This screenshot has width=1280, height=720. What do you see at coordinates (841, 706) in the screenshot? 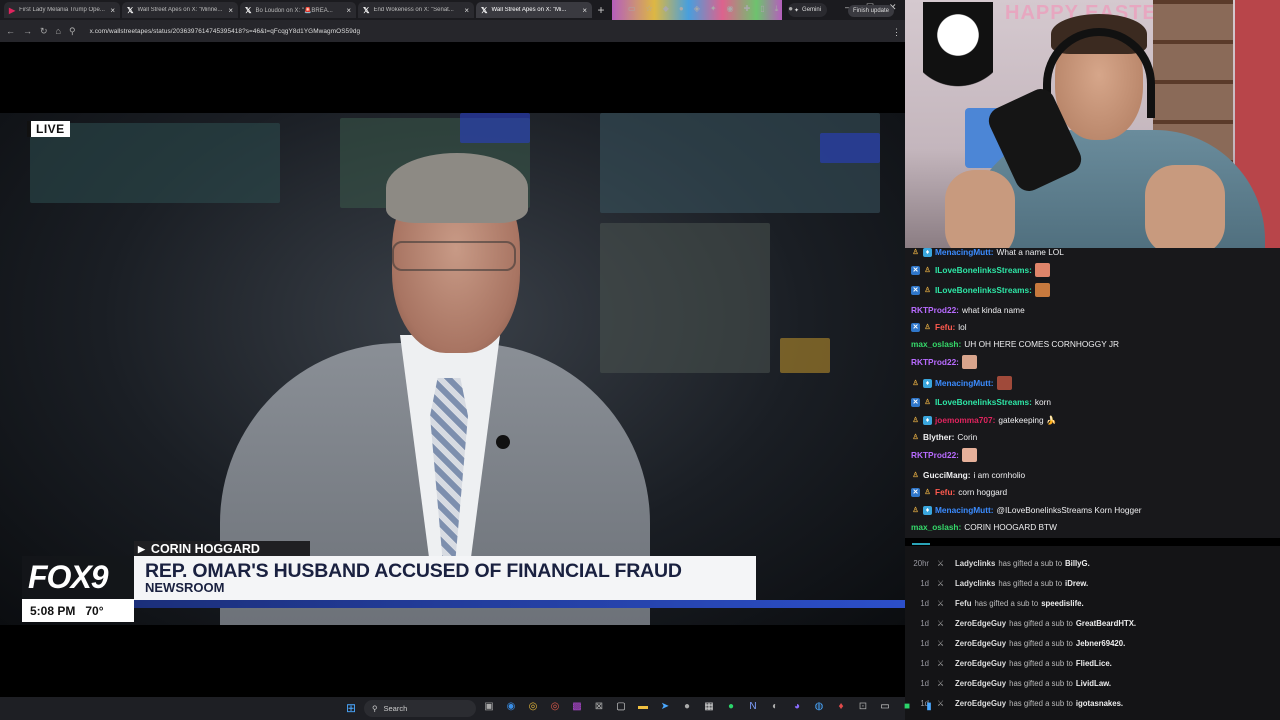
I see `app-icon: ♦` at bounding box center [841, 706].